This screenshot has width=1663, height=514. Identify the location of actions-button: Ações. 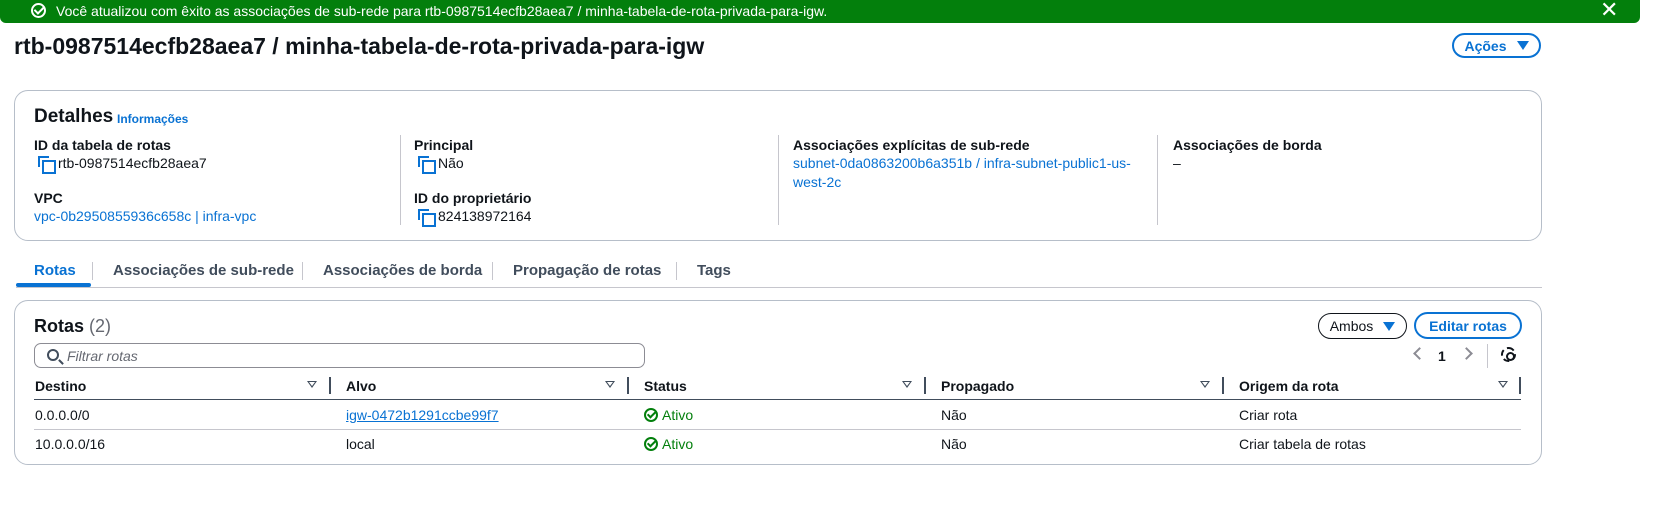
(1496, 45).